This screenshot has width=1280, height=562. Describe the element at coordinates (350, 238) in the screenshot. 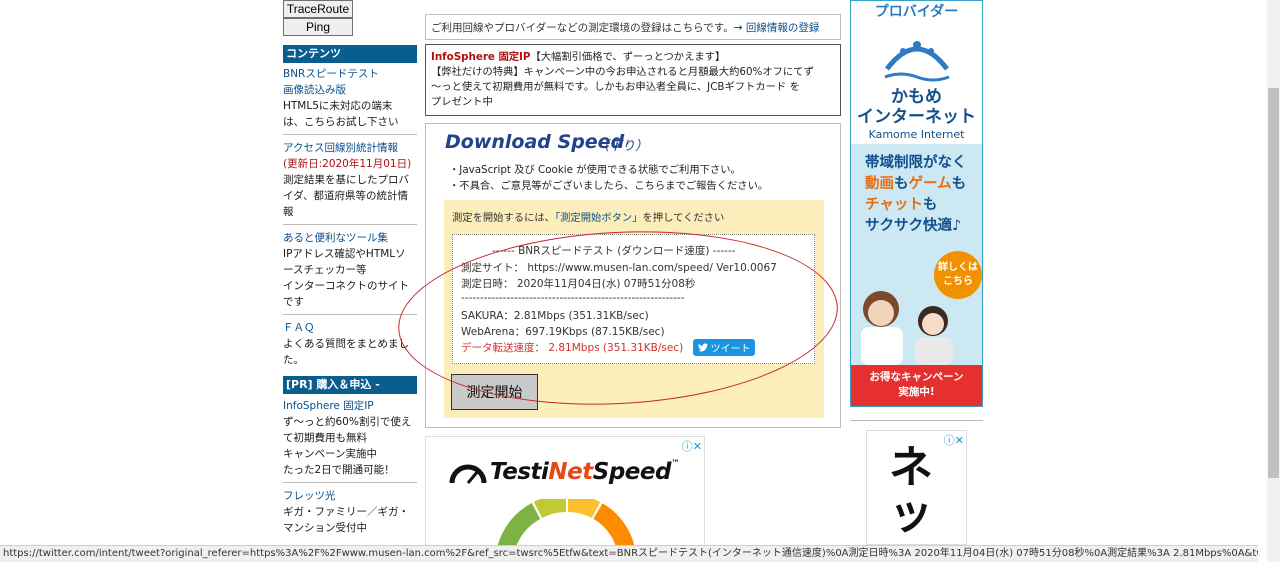

I see `tools-link: あると便利なツール集` at that location.